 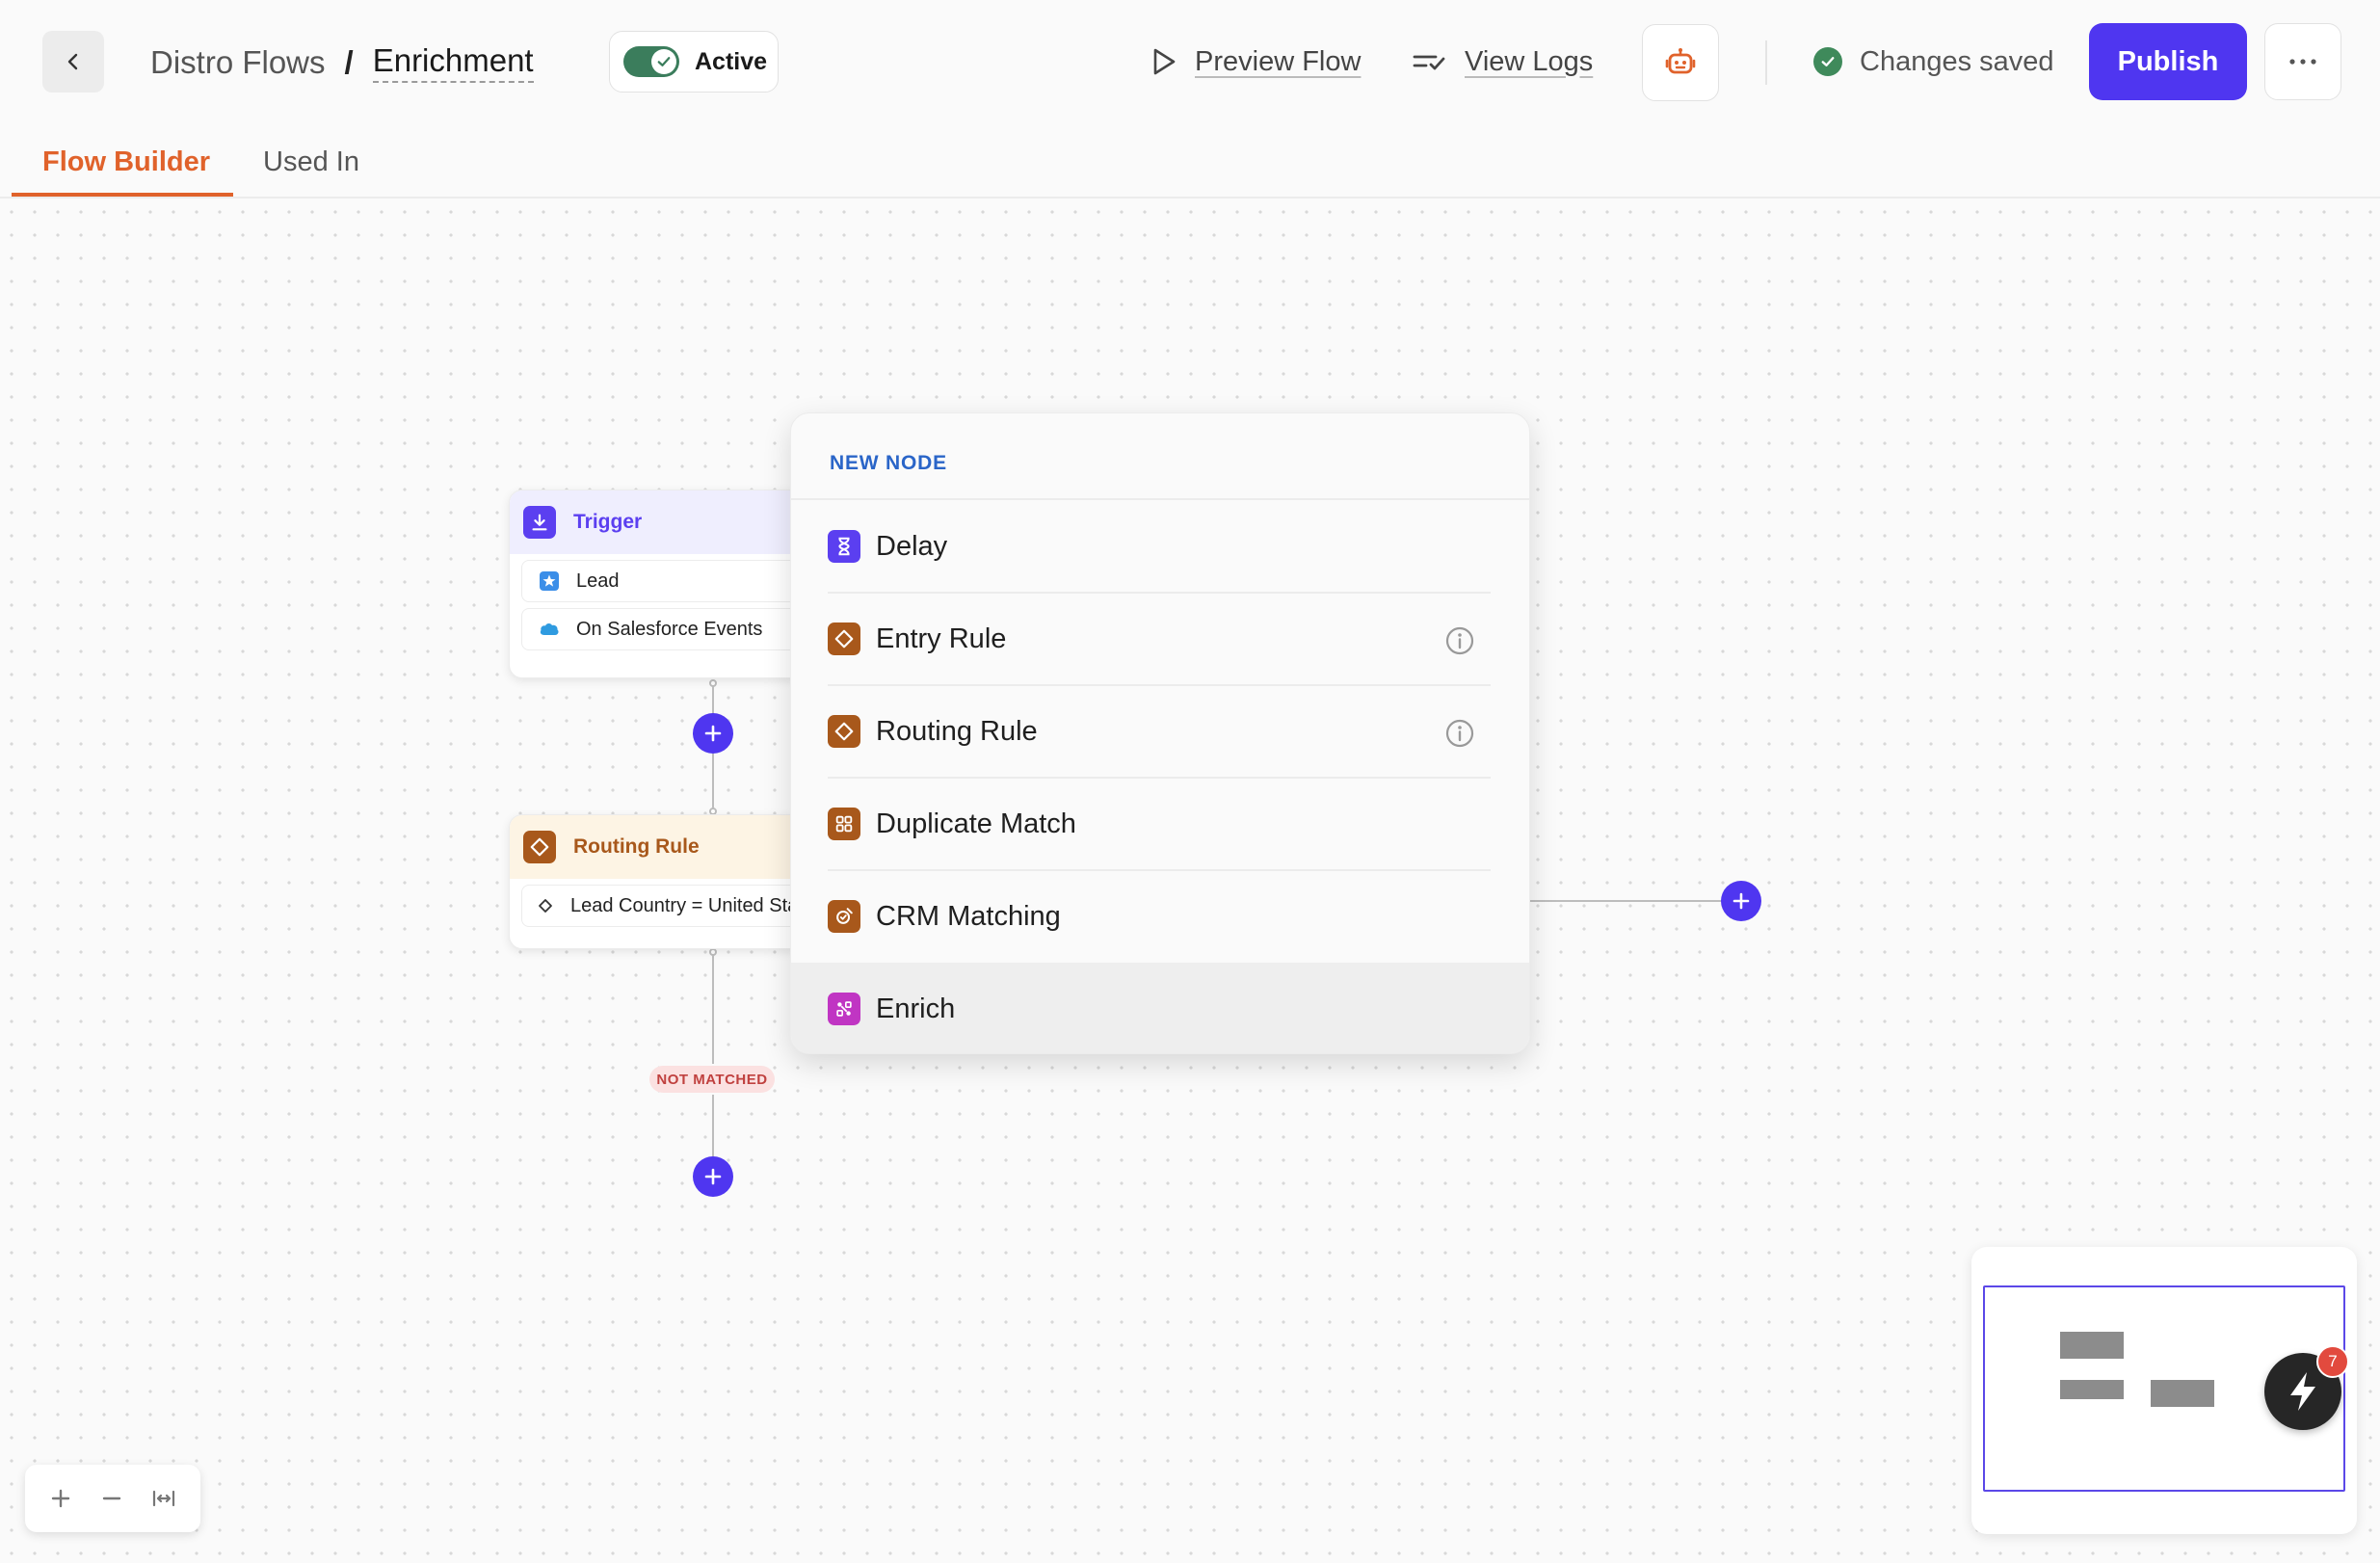 I want to click on not-matched-badge: NOT MATCHED, so click(x=712, y=1079).